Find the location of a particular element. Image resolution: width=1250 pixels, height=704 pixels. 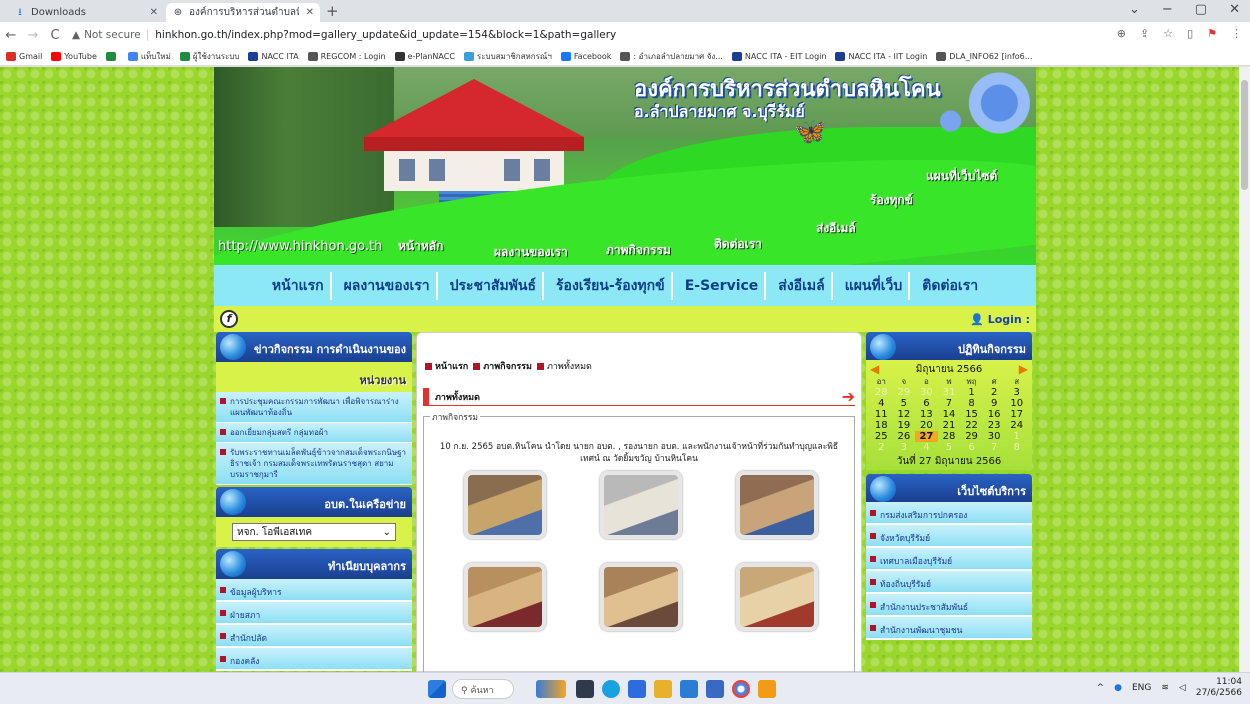

calendar-day: 2 is located at coordinates (881, 447).